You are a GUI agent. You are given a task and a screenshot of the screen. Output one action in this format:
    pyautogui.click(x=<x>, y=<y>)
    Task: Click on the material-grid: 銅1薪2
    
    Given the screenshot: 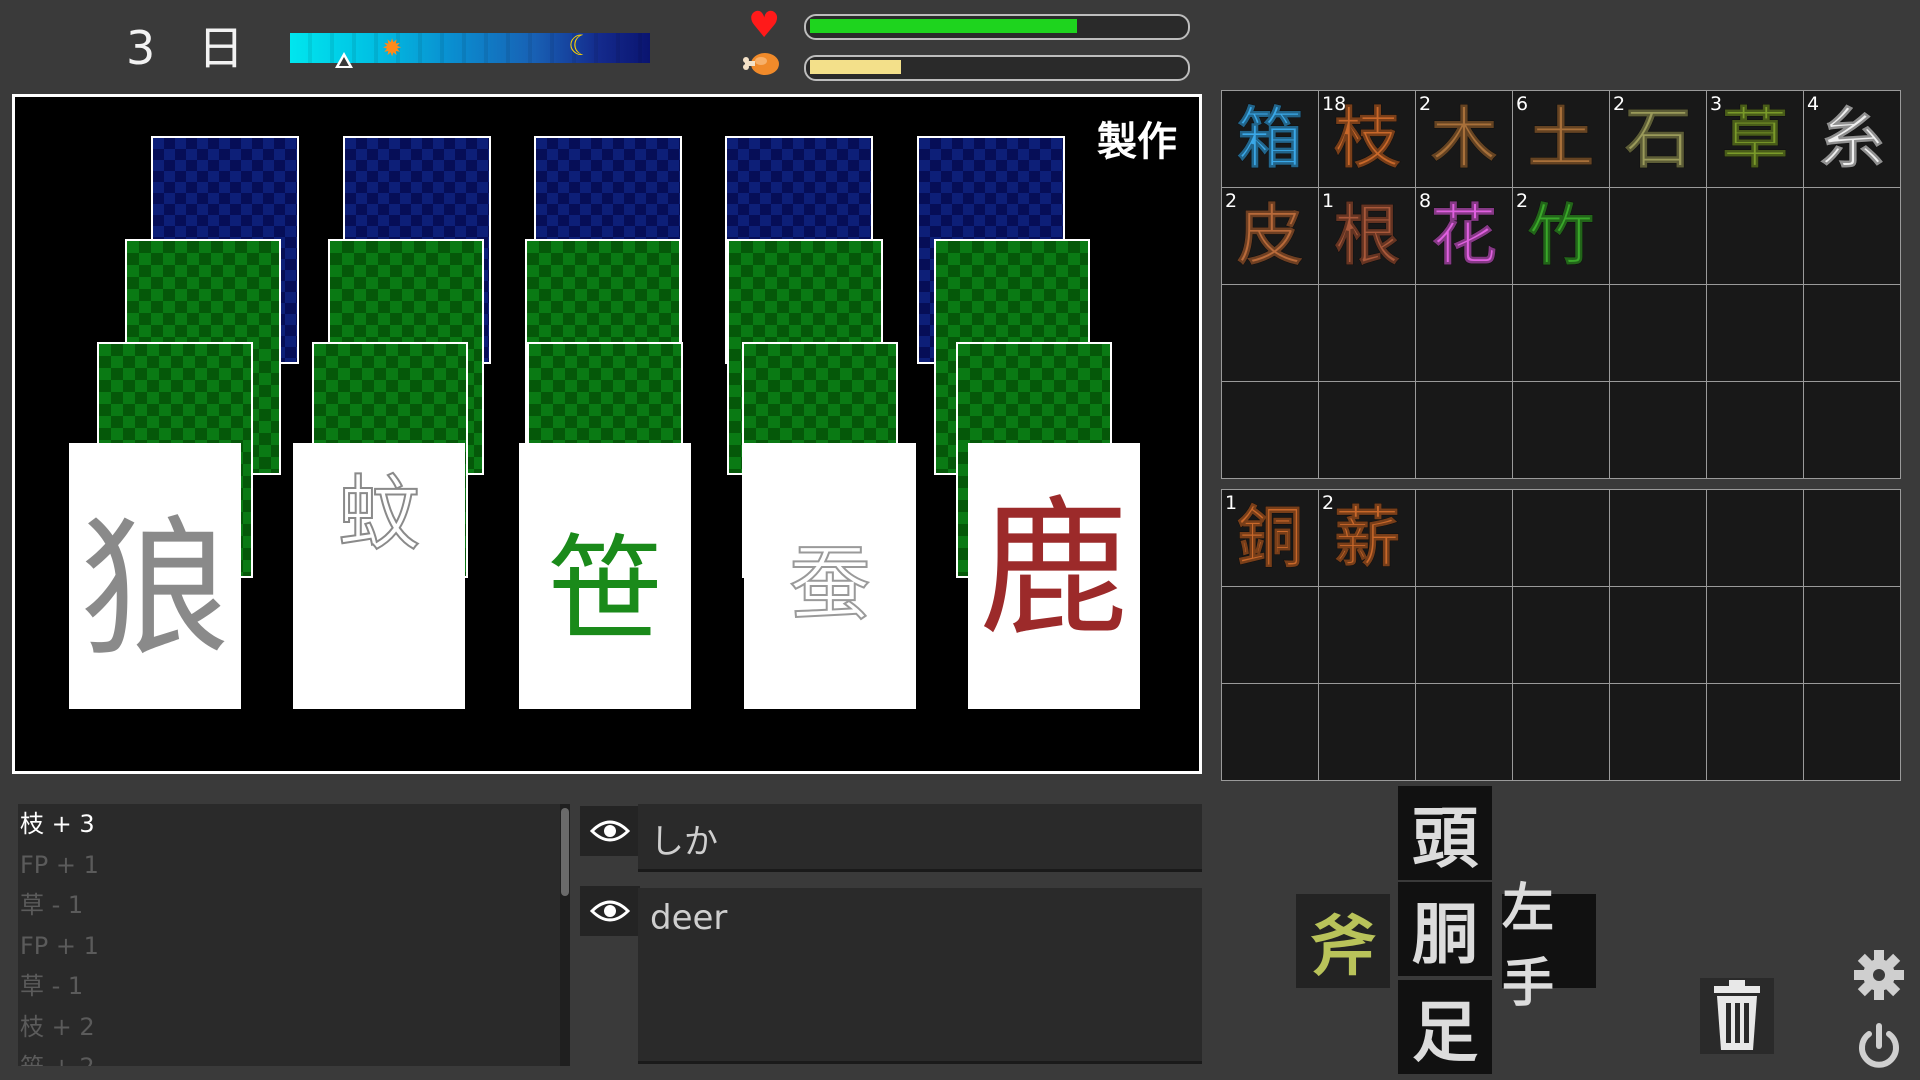 What is the action you would take?
    pyautogui.click(x=1561, y=635)
    